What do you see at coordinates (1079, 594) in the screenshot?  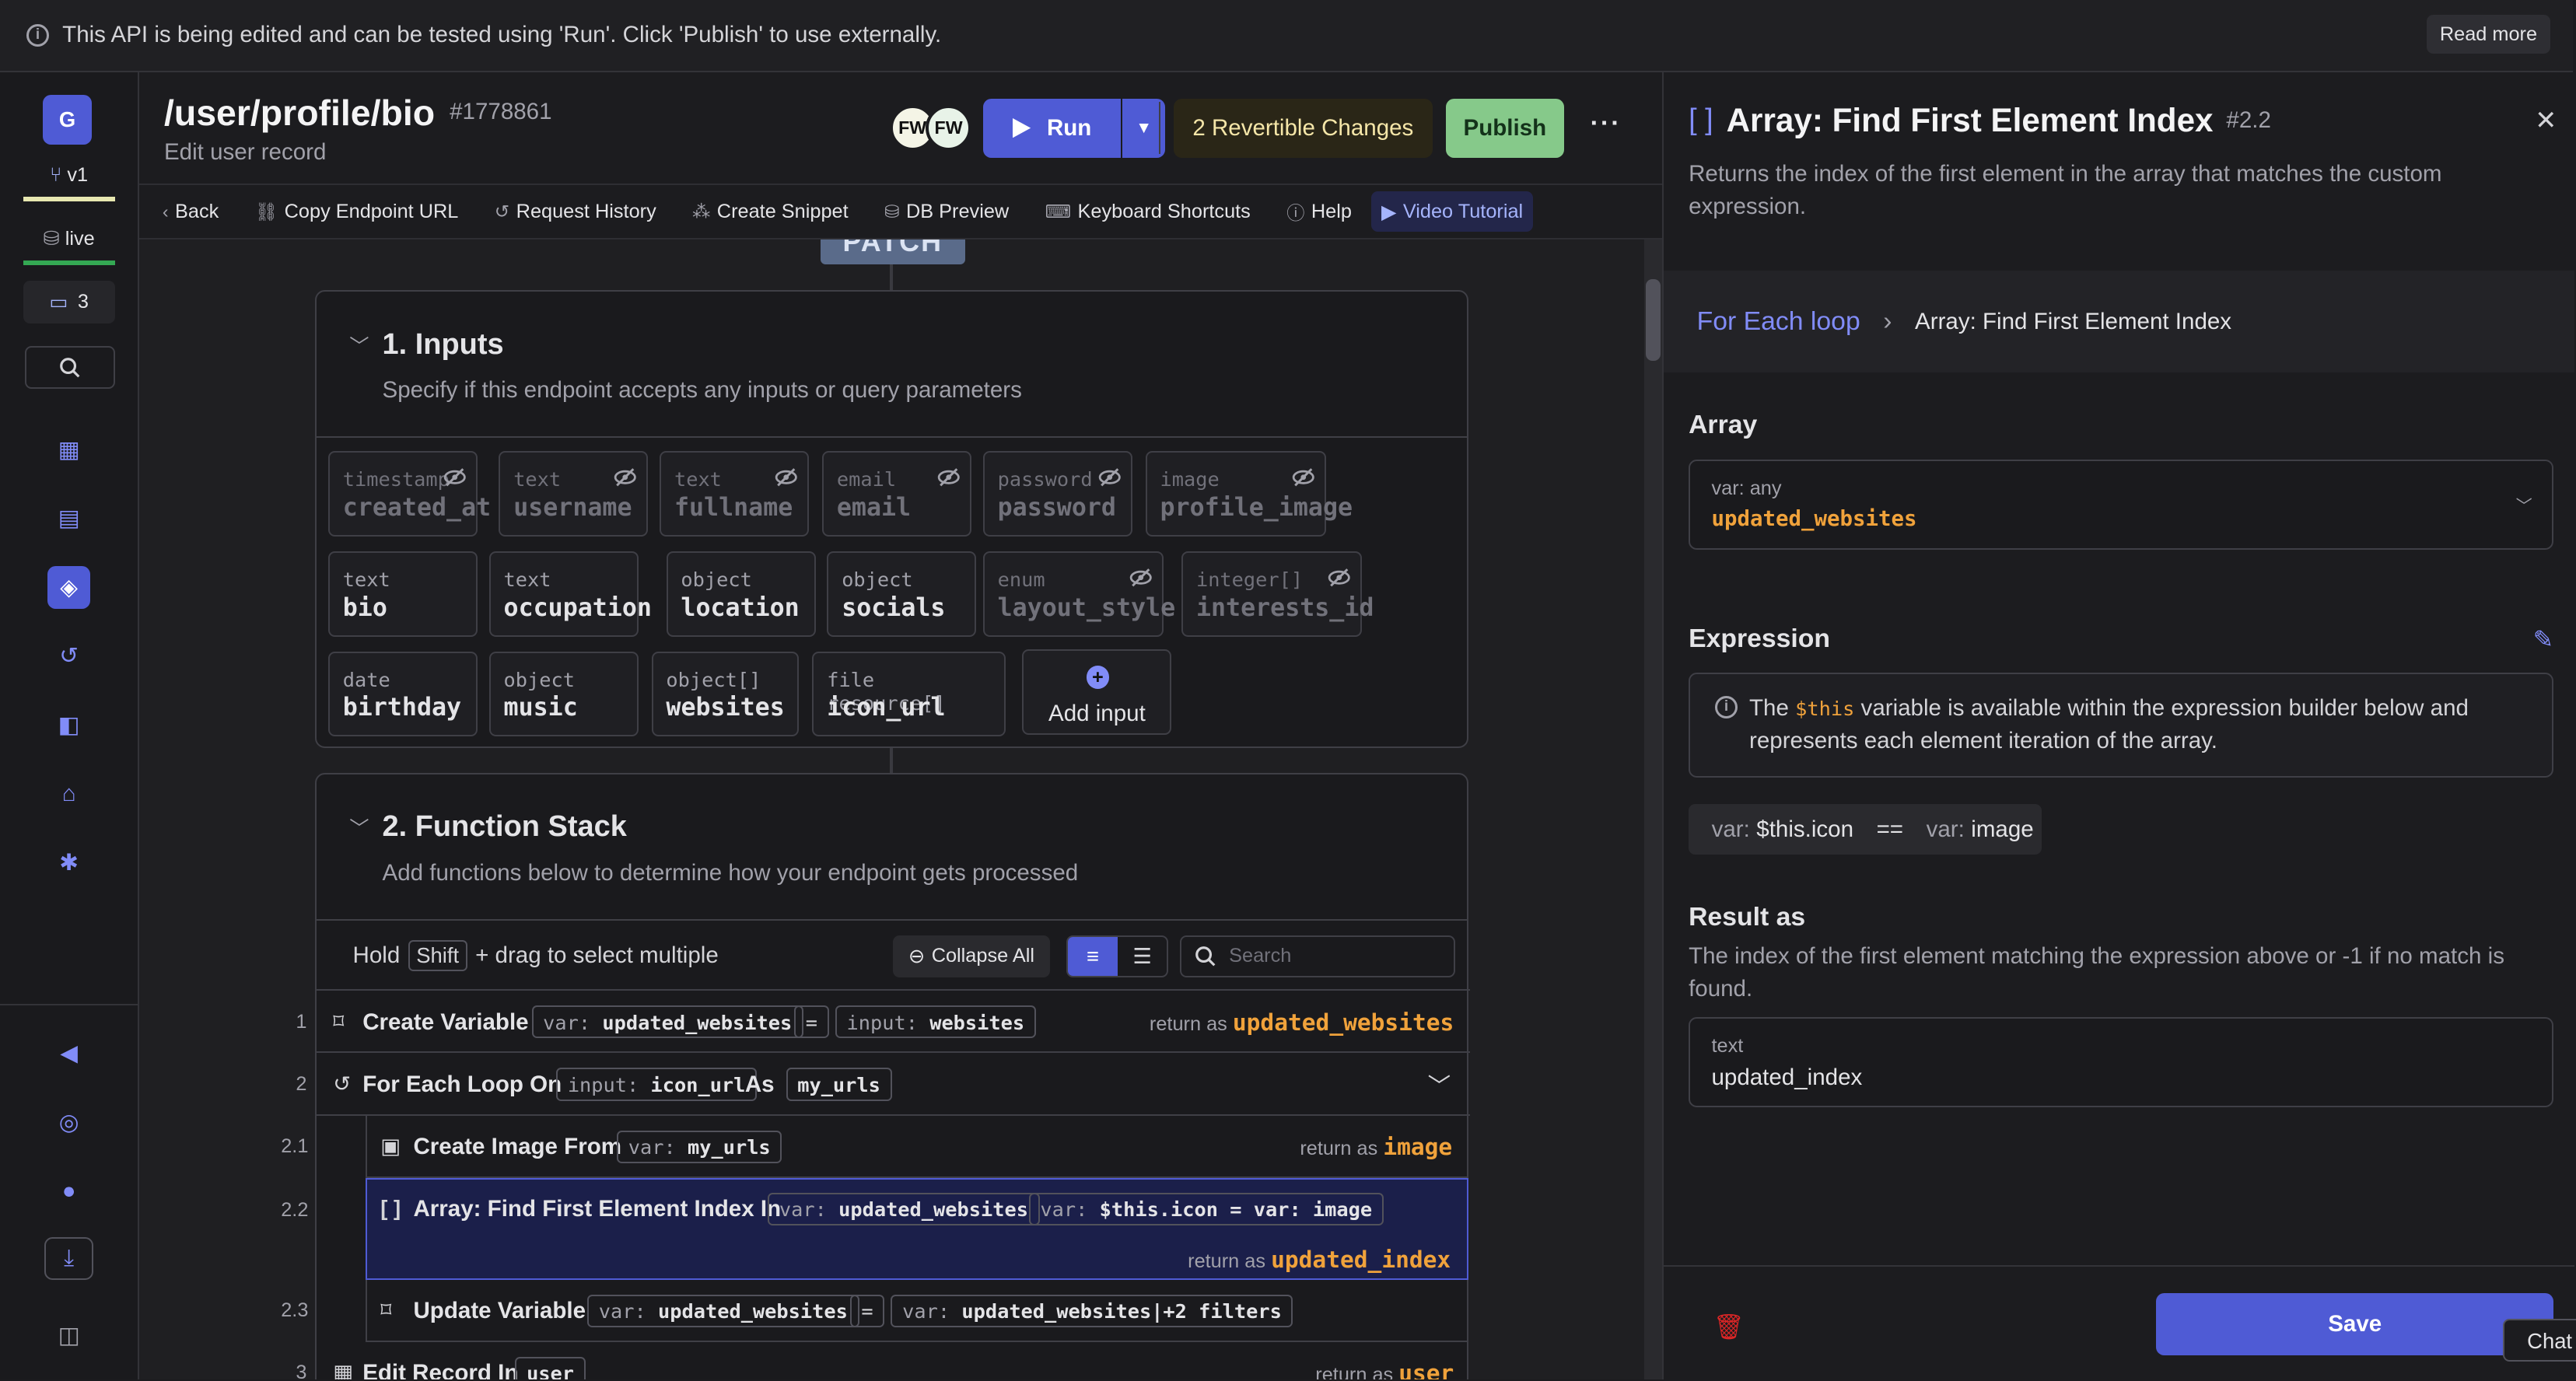 I see `input-chip-layout-style: enum layout_style` at bounding box center [1079, 594].